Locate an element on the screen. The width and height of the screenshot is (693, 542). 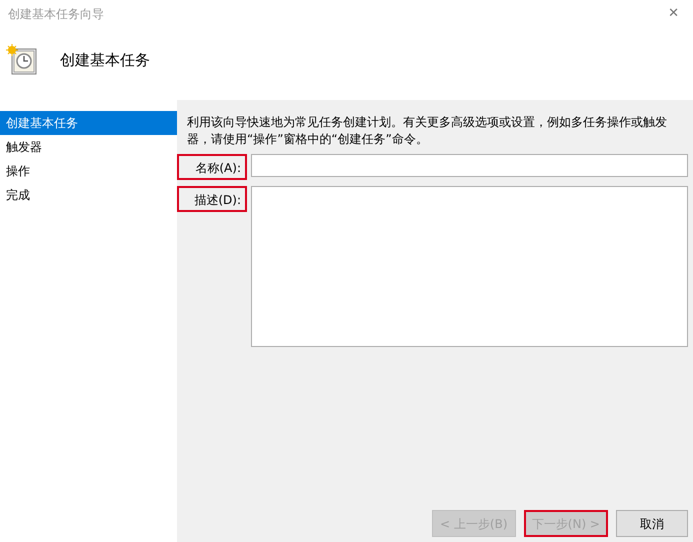
name-field is located at coordinates (469, 165).